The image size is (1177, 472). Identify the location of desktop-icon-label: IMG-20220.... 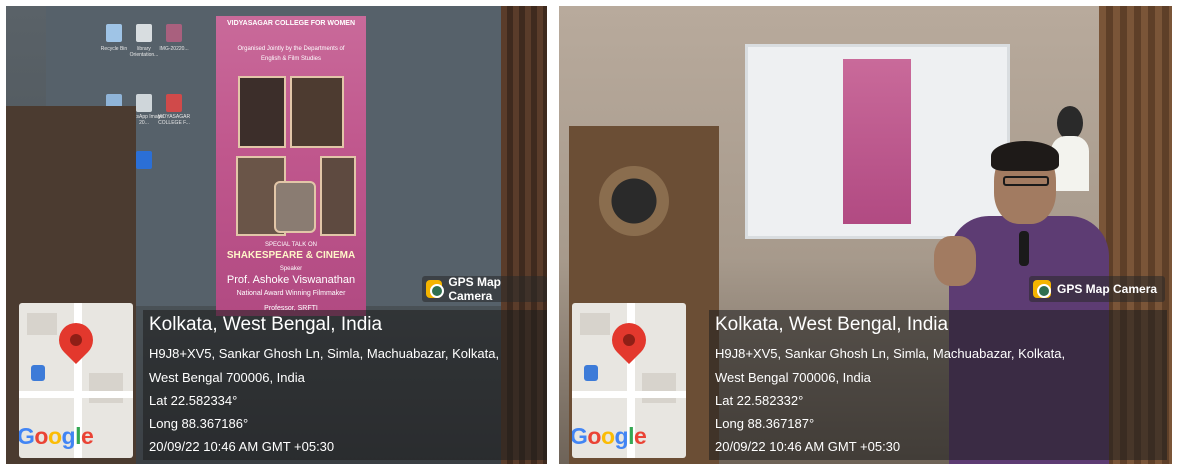
(174, 49).